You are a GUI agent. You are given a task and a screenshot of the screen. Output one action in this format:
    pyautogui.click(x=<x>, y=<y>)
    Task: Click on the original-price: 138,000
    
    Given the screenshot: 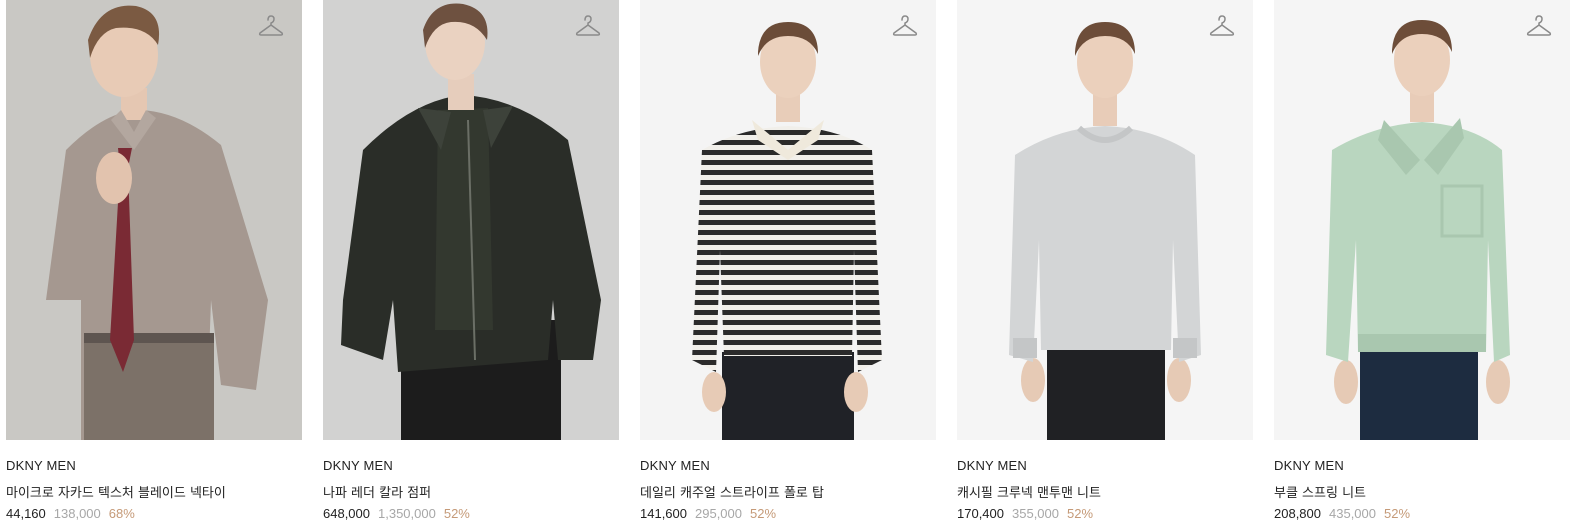 What is the action you would take?
    pyautogui.click(x=77, y=513)
    